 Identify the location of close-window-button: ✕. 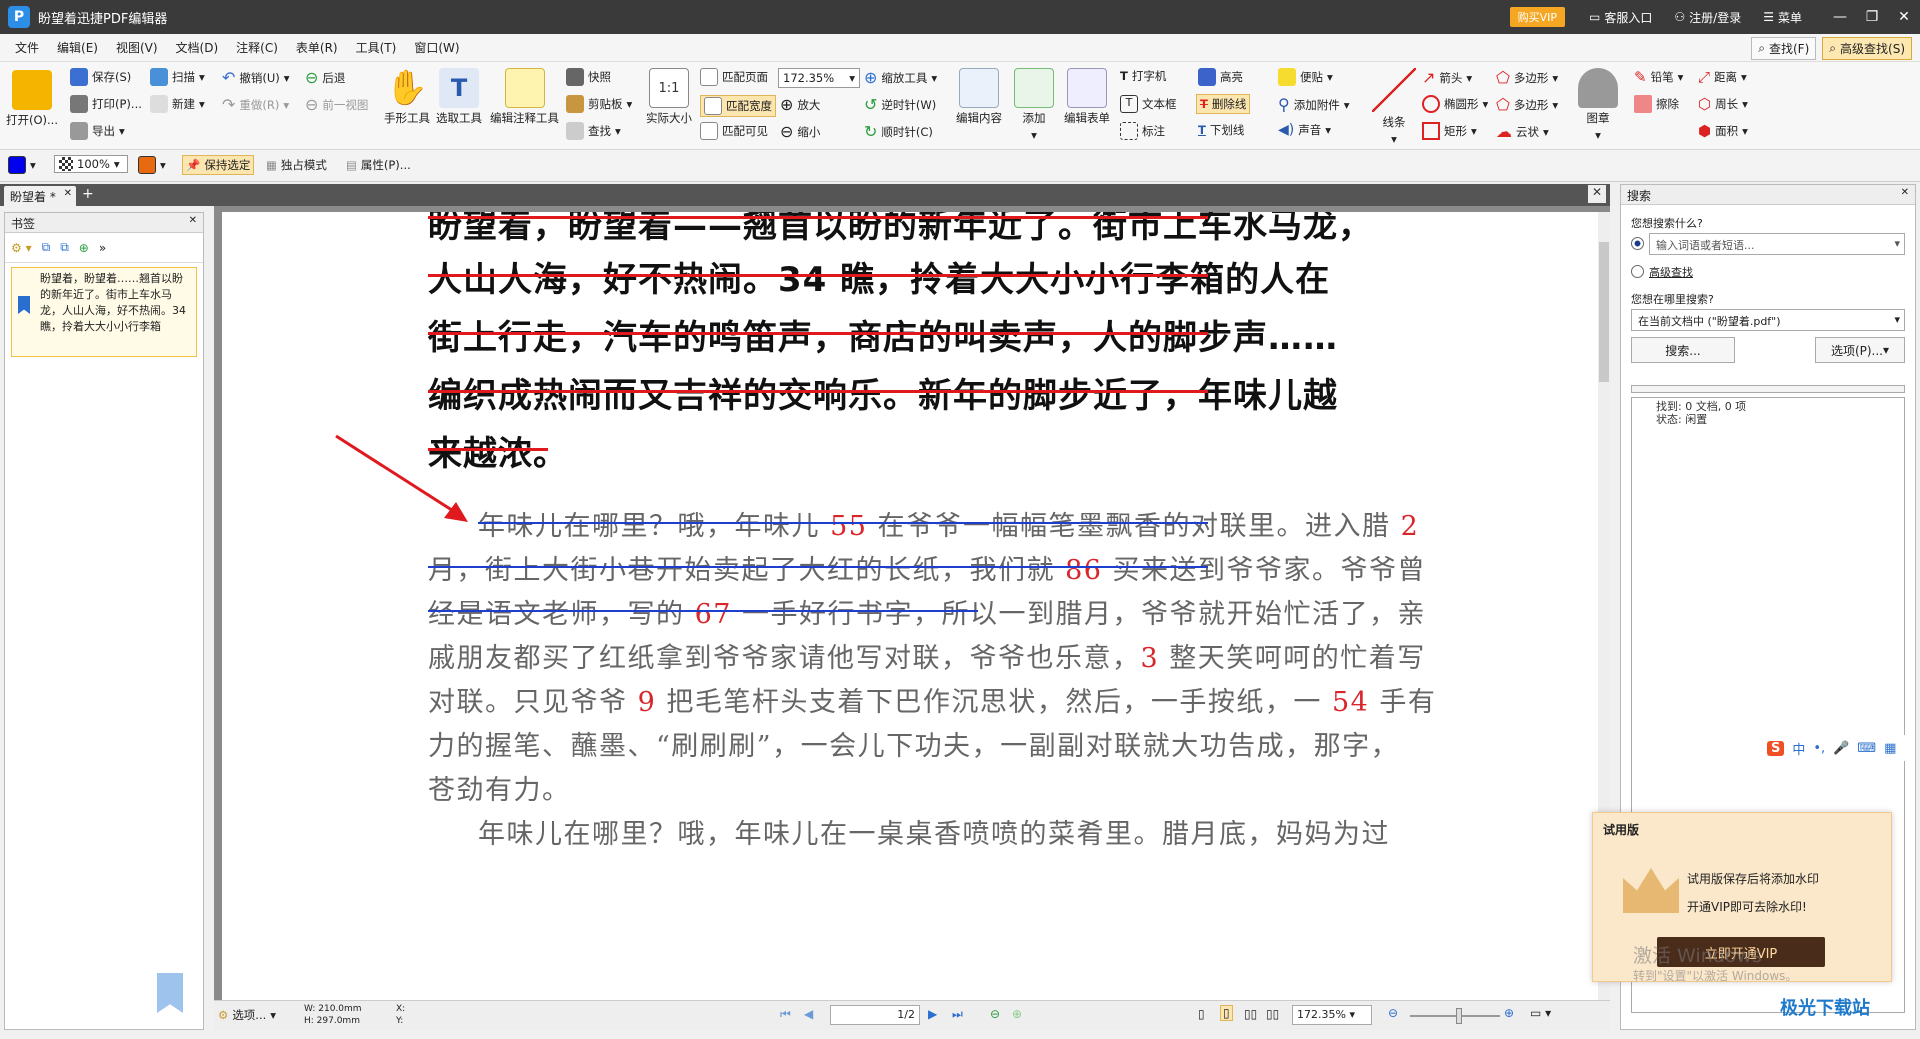
(1904, 17).